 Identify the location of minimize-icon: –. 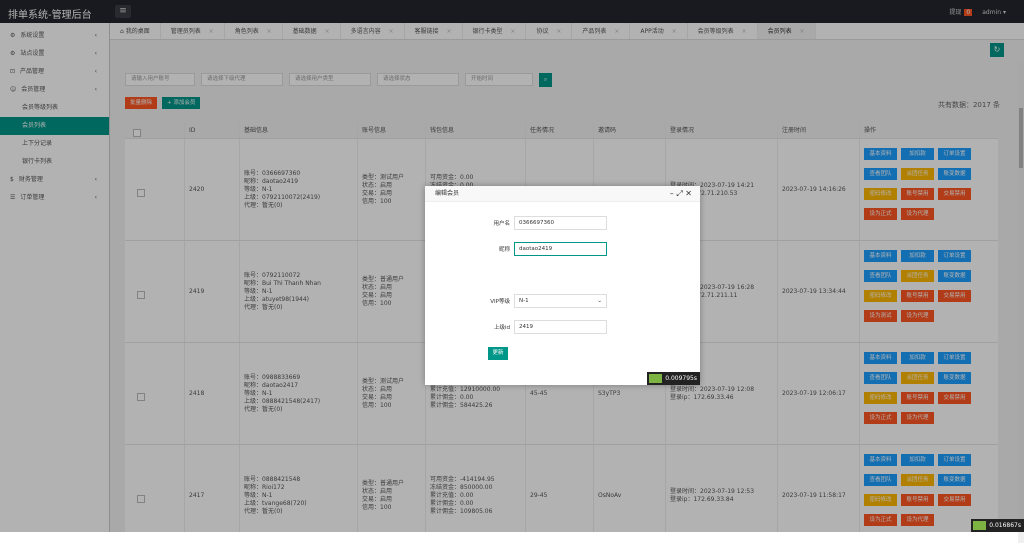
(672, 193).